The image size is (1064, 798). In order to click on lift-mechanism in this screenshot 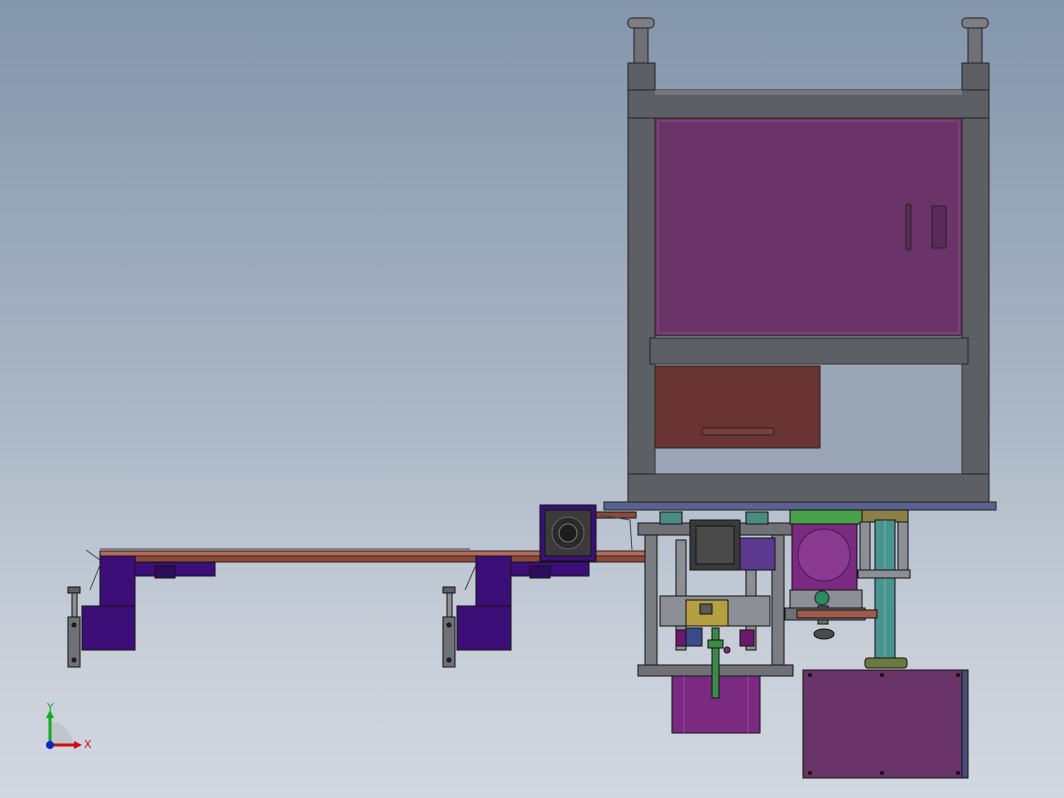, I will do `click(715, 622)`.